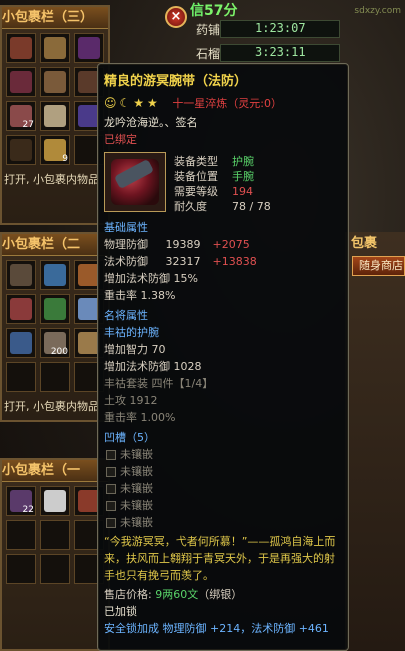 This screenshot has height=651, width=405. Describe the element at coordinates (110, 103) in the screenshot. I see `smile-icon: ☺` at that location.